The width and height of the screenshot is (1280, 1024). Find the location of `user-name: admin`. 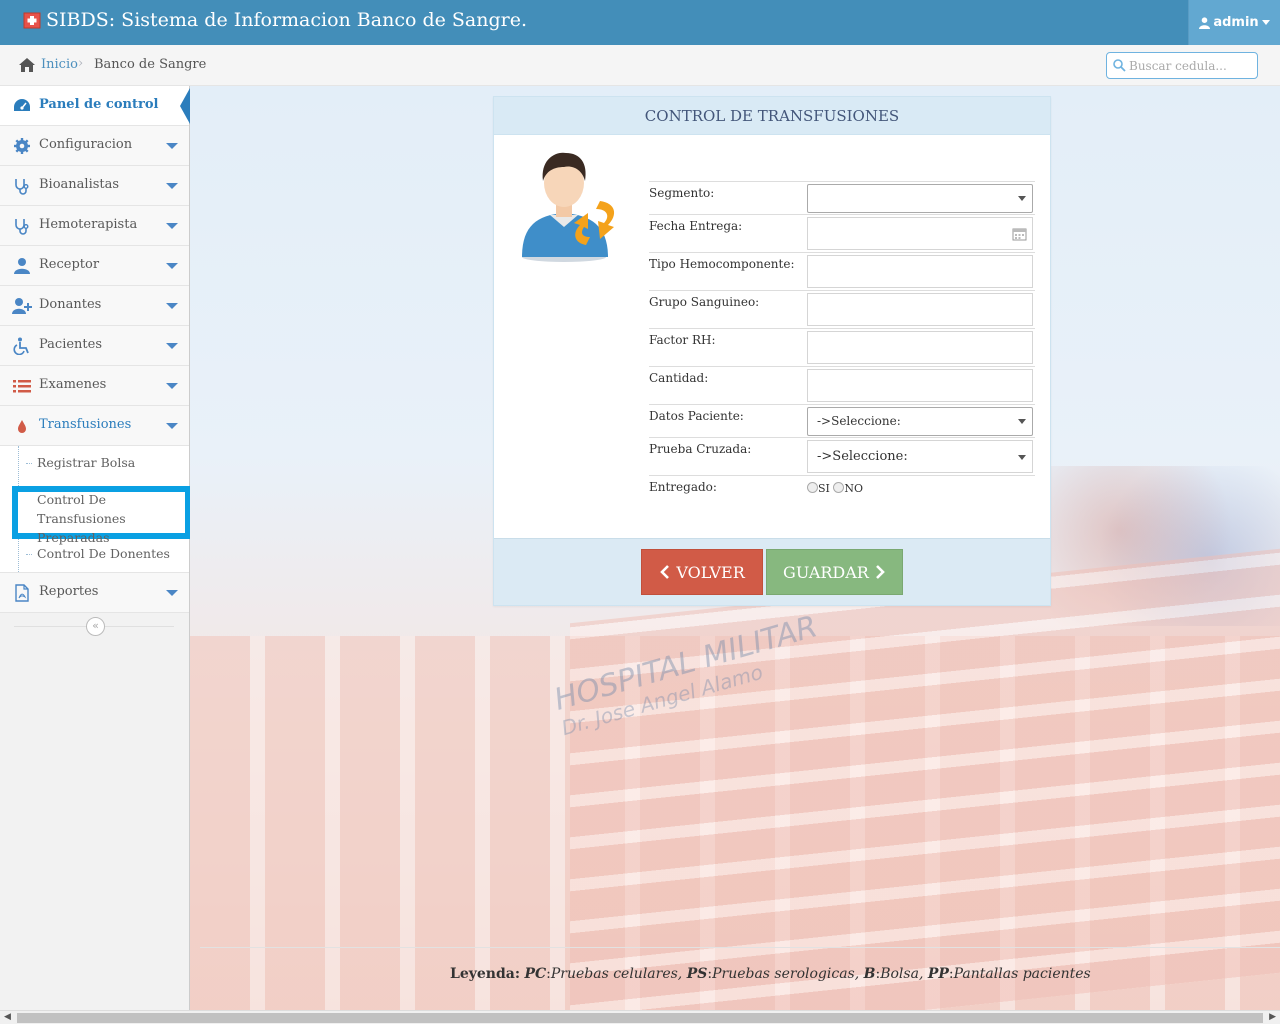

user-name: admin is located at coordinates (1236, 22).